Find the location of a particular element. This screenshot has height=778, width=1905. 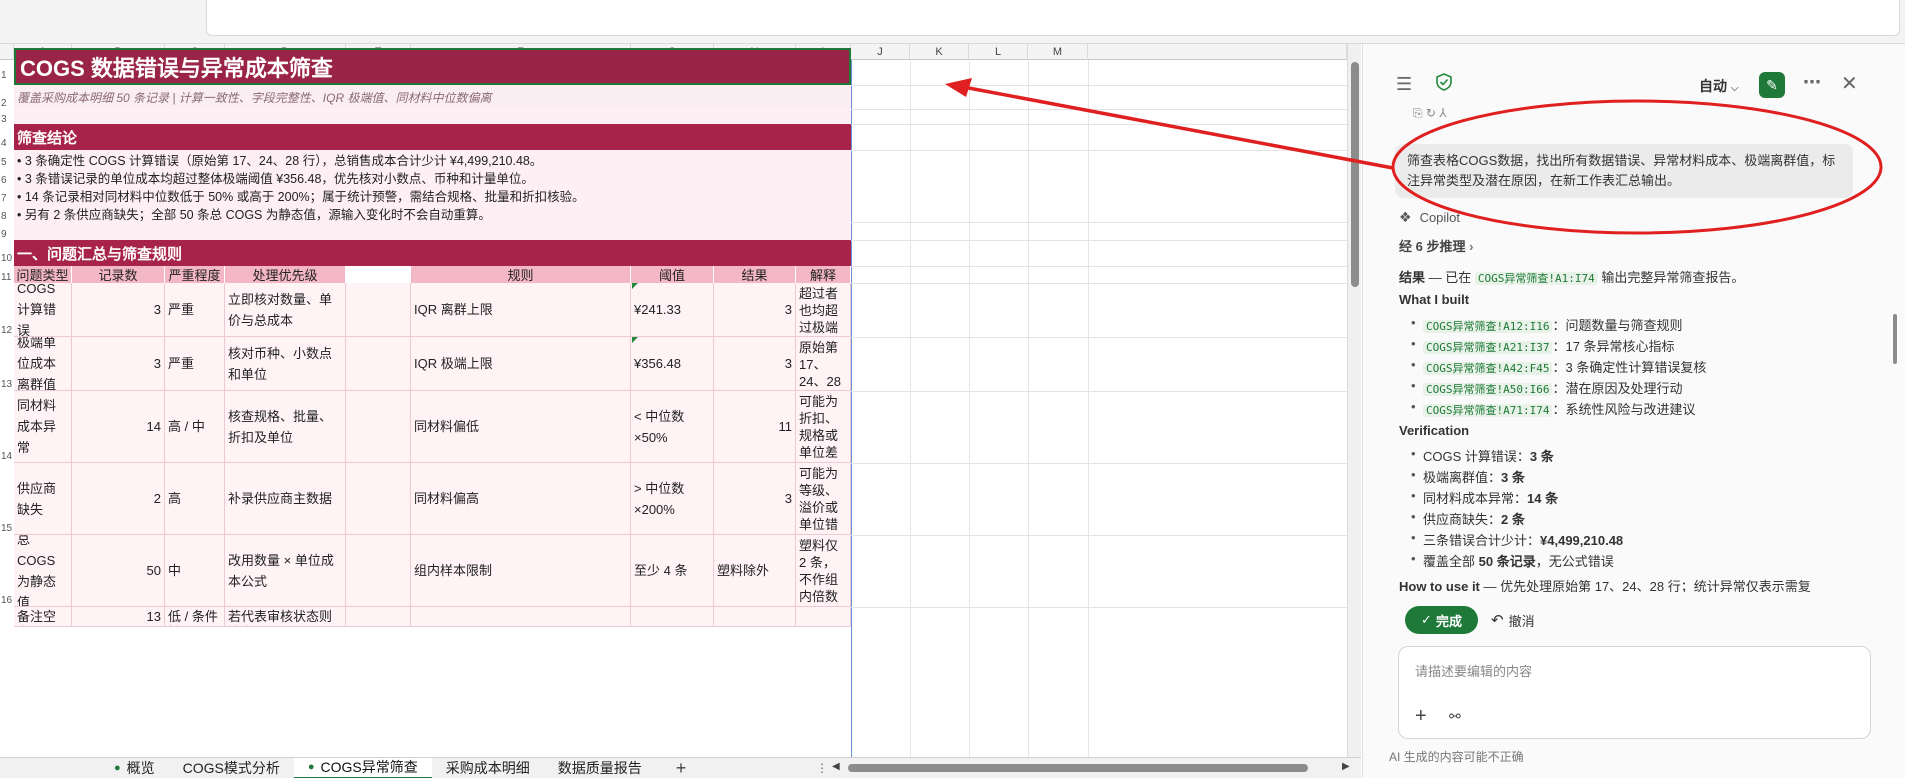

table-cell-threshold: < 中位数×50% is located at coordinates (672, 427).